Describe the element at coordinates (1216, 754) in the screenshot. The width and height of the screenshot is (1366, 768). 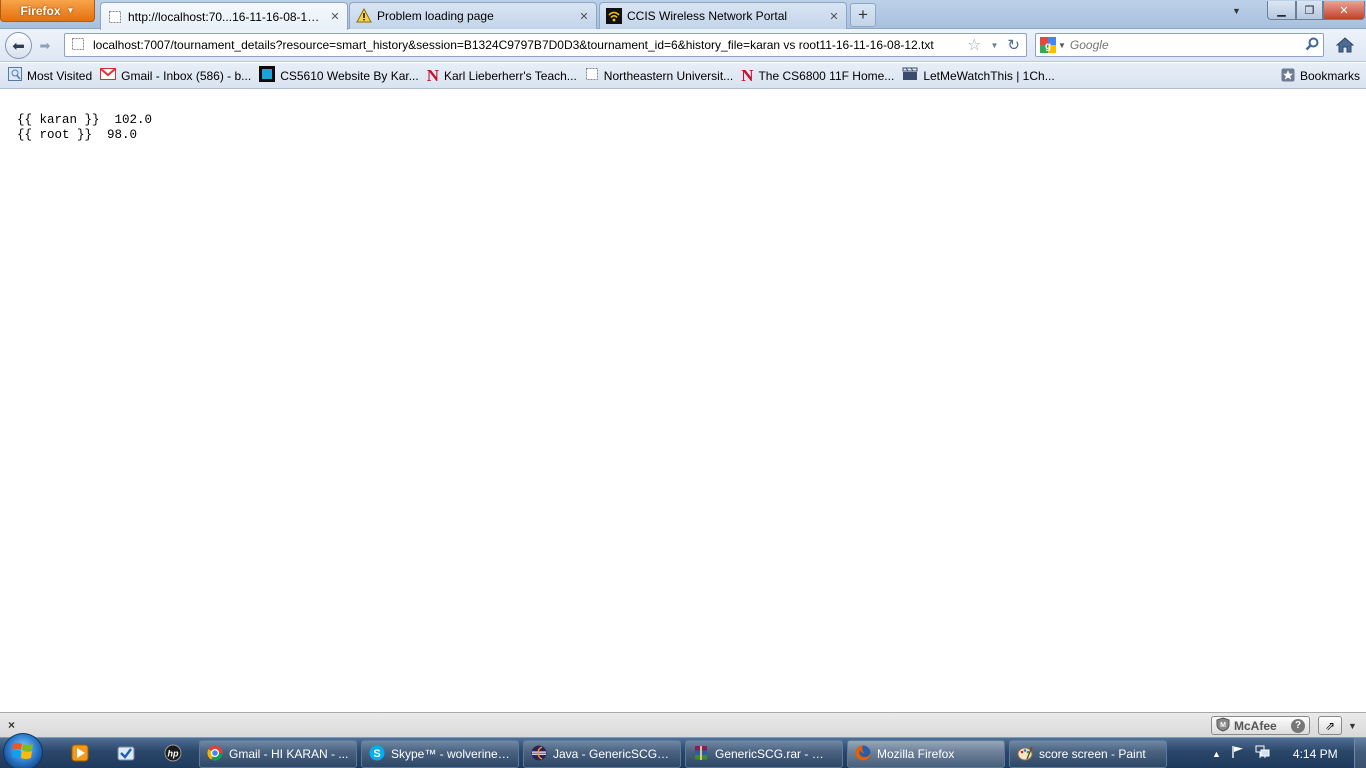
I see `show-hidden-icons-icon: ▲` at that location.